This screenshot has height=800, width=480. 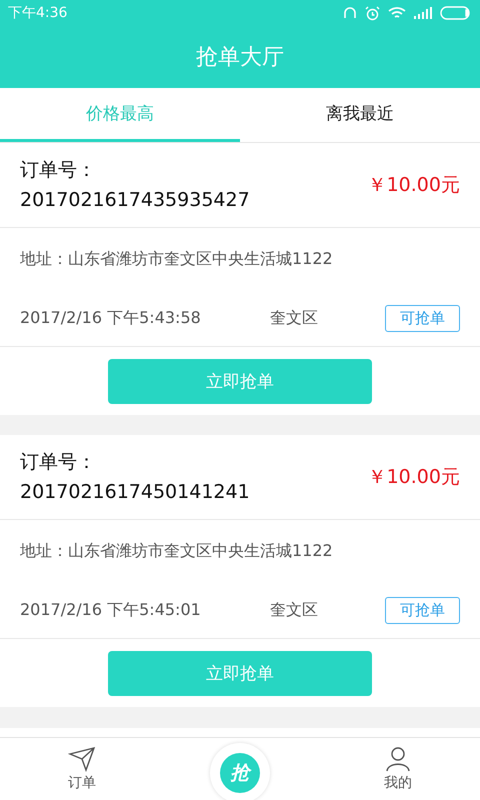 I want to click on orders-tab: 订单, so click(x=82, y=769).